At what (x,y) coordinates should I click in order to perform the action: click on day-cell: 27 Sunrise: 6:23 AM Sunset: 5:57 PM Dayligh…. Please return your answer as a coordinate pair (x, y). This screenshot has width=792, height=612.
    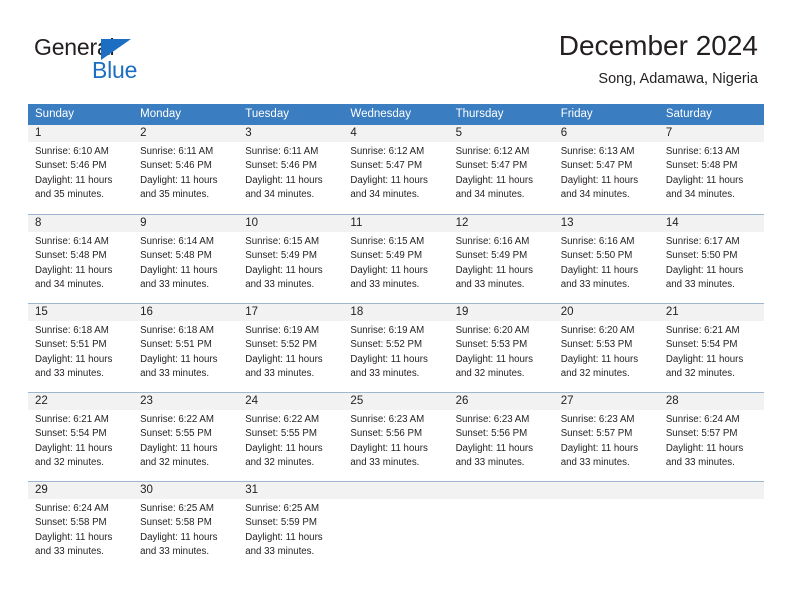
    Looking at the image, I should click on (606, 437).